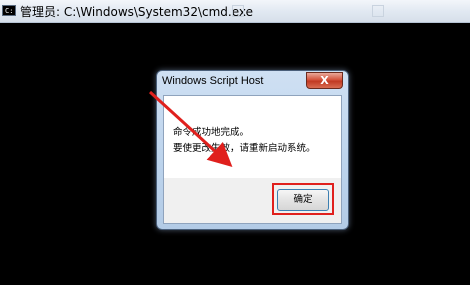 This screenshot has height=285, width=470. What do you see at coordinates (9, 10) in the screenshot?
I see `console-icon: C:` at bounding box center [9, 10].